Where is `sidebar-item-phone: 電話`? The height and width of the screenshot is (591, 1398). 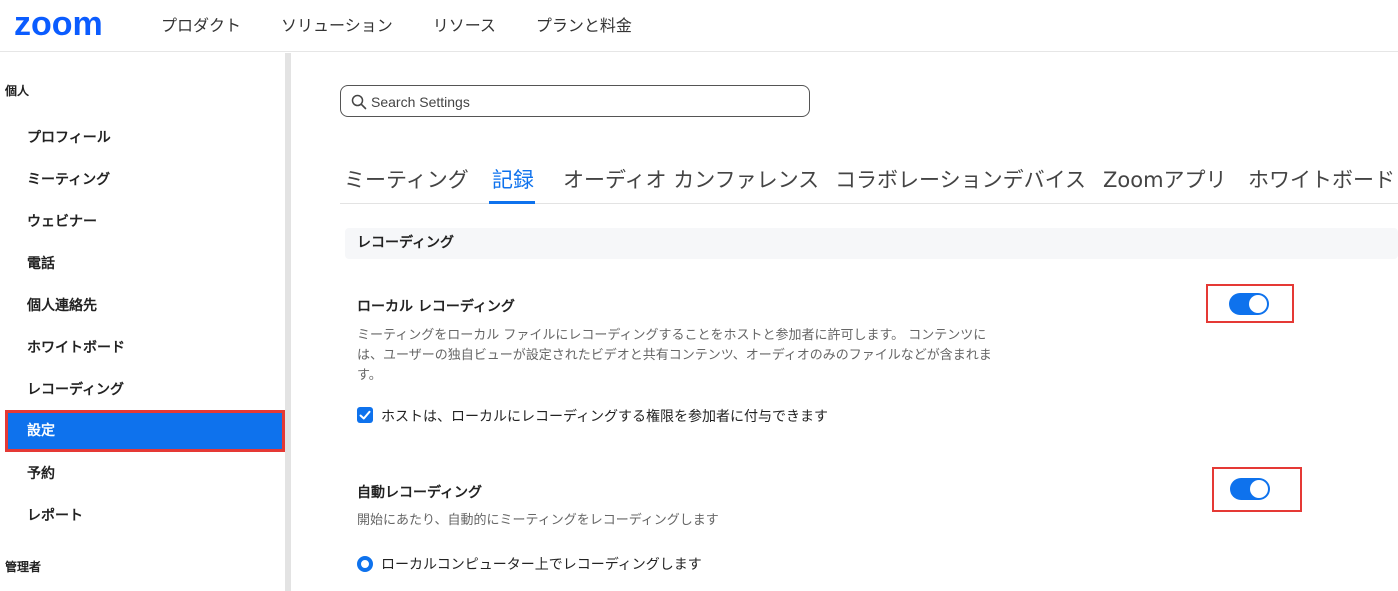
sidebar-item-phone: 電話 is located at coordinates (145, 264).